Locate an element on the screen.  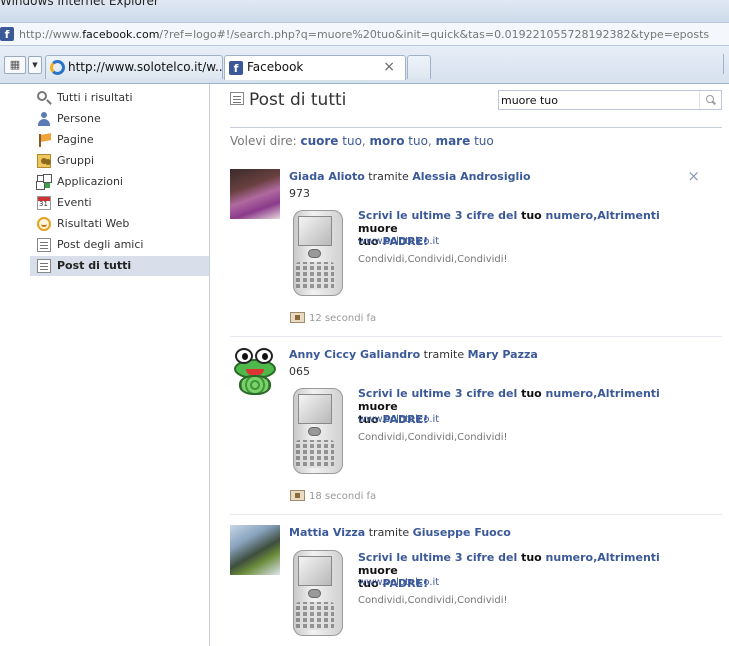
sidebar-item-gruppi: Gruppi is located at coordinates (119, 161).